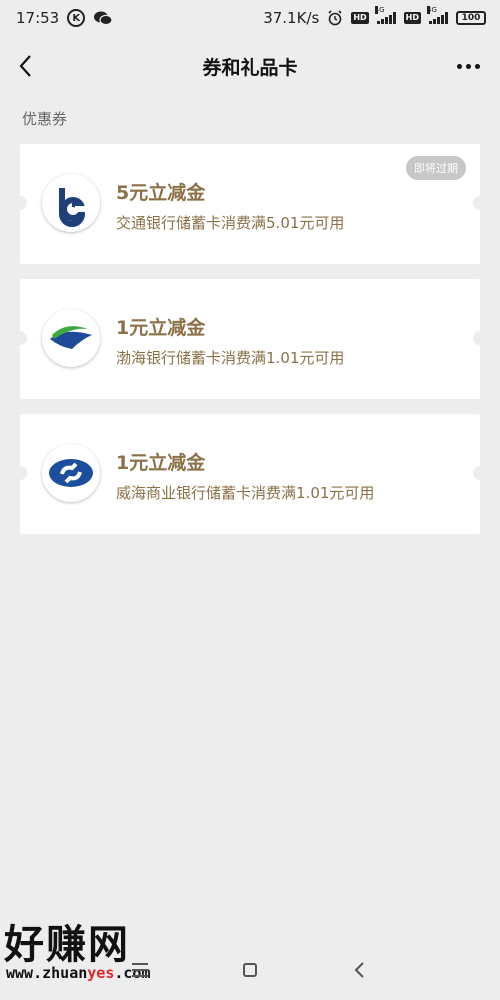 This screenshot has width=500, height=1000. I want to click on signal-4g-label-1: 4G, so click(379, 10).